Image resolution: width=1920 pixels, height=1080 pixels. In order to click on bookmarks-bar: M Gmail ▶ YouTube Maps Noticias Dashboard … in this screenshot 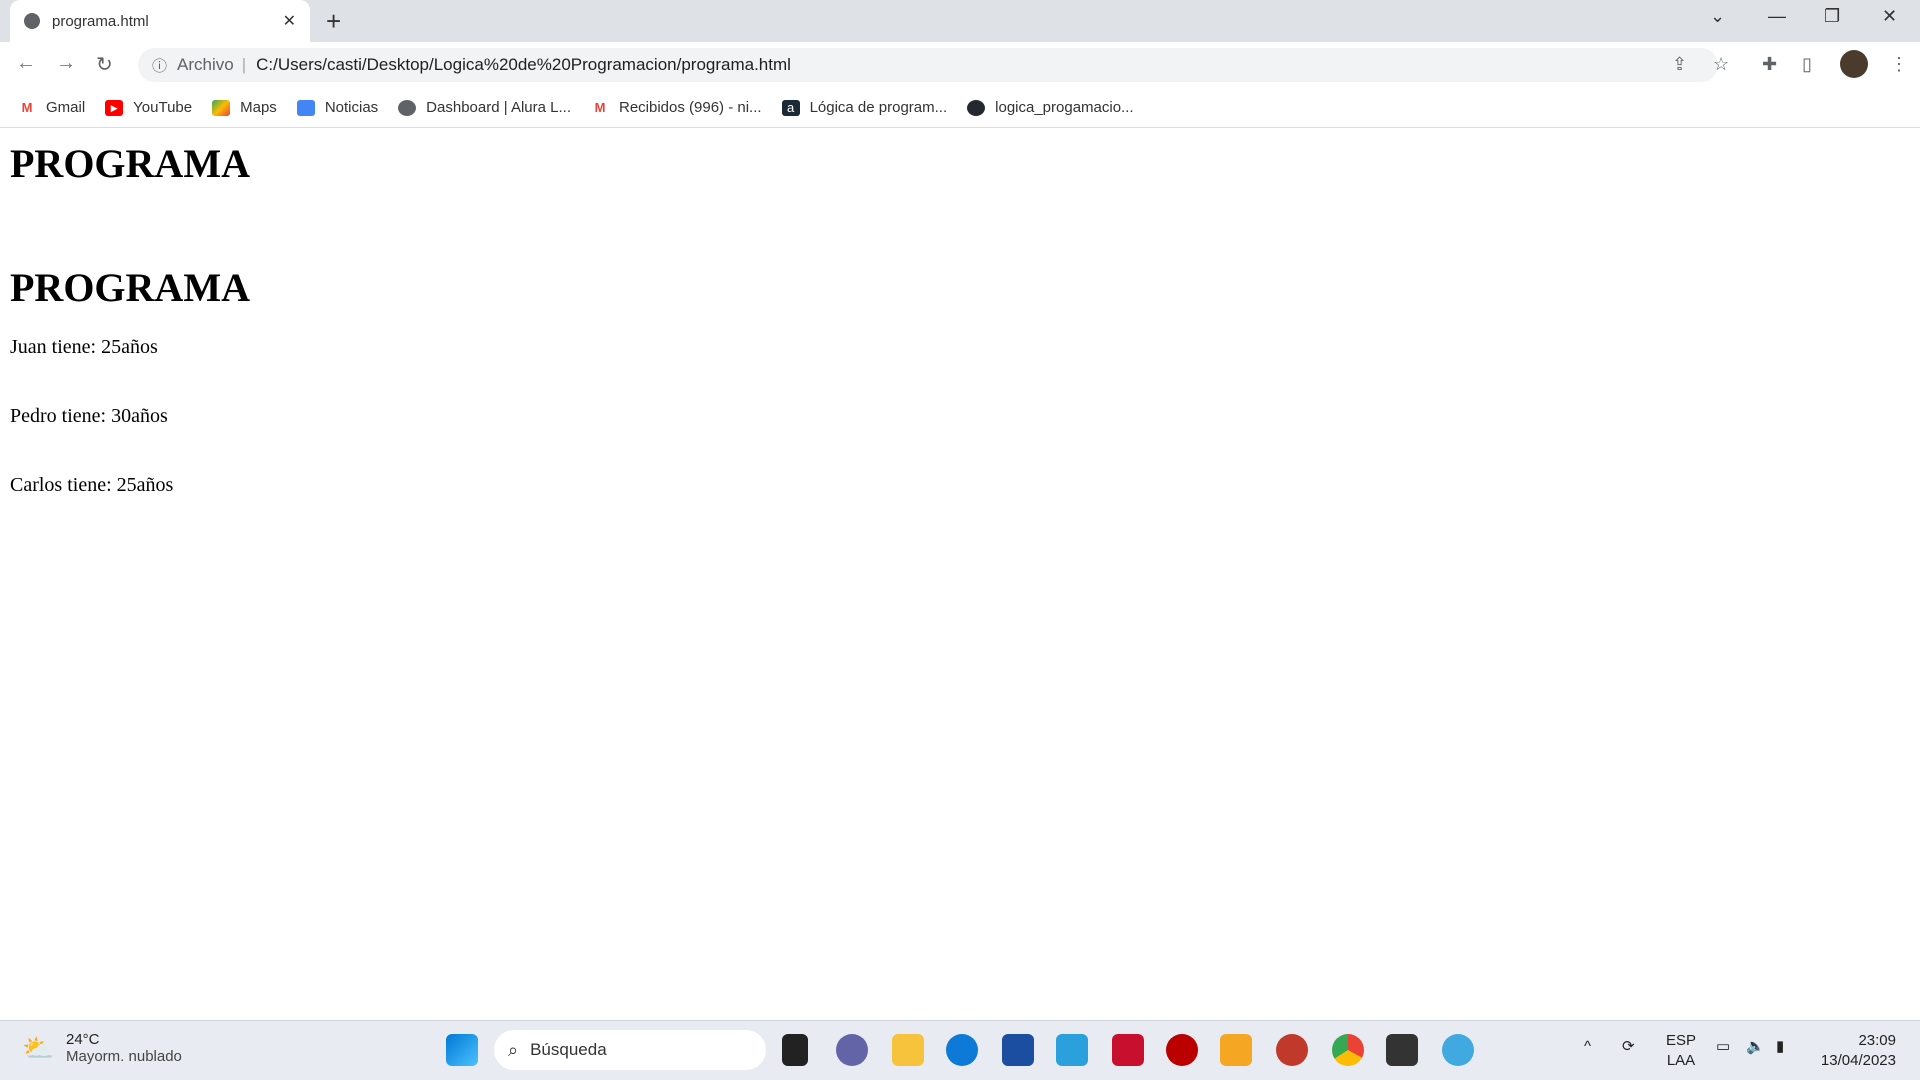, I will do `click(960, 108)`.